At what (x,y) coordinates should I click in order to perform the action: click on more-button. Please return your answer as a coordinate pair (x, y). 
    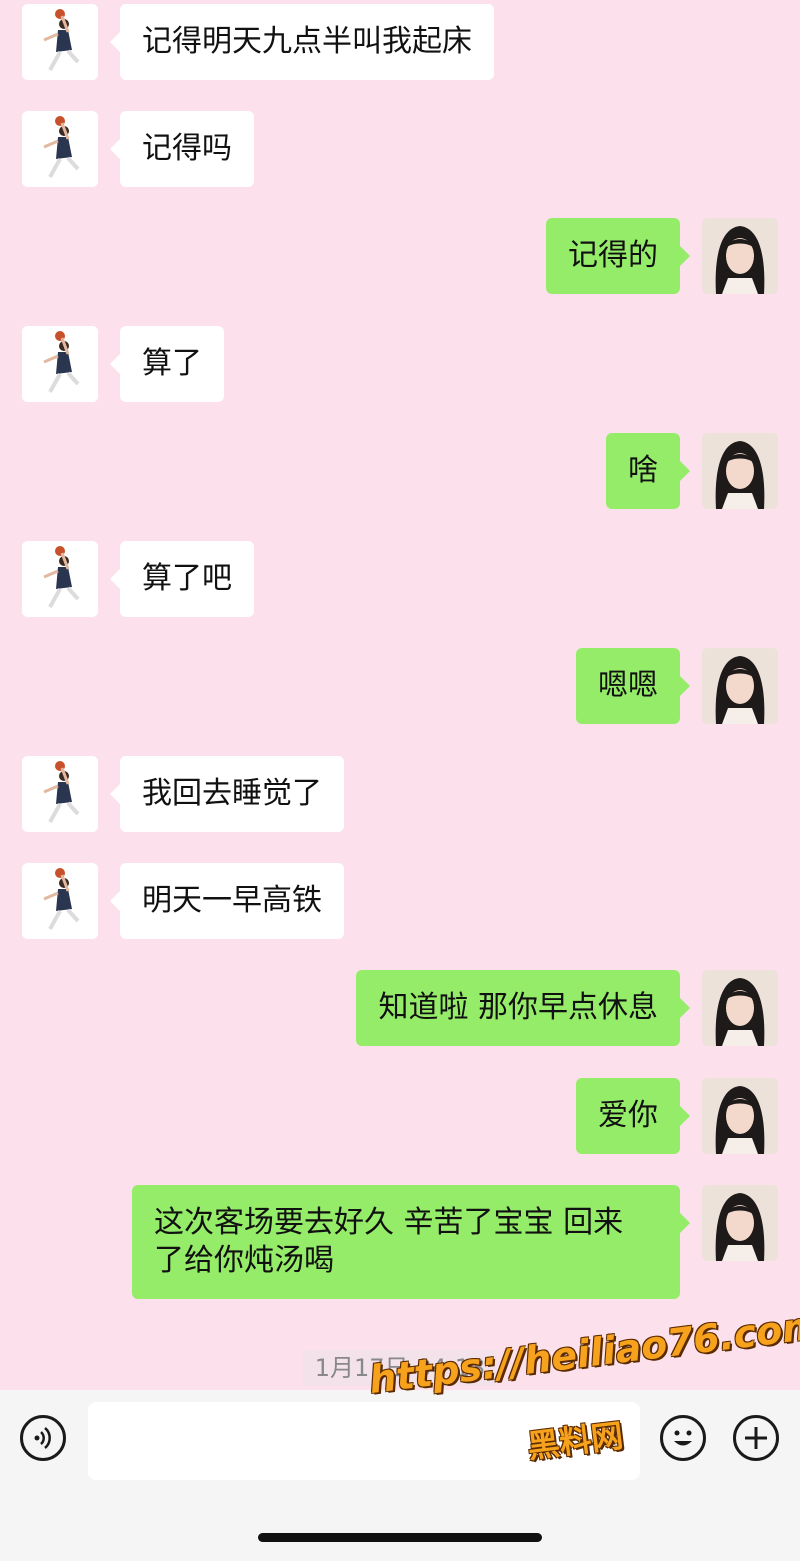
    Looking at the image, I should click on (756, 1438).